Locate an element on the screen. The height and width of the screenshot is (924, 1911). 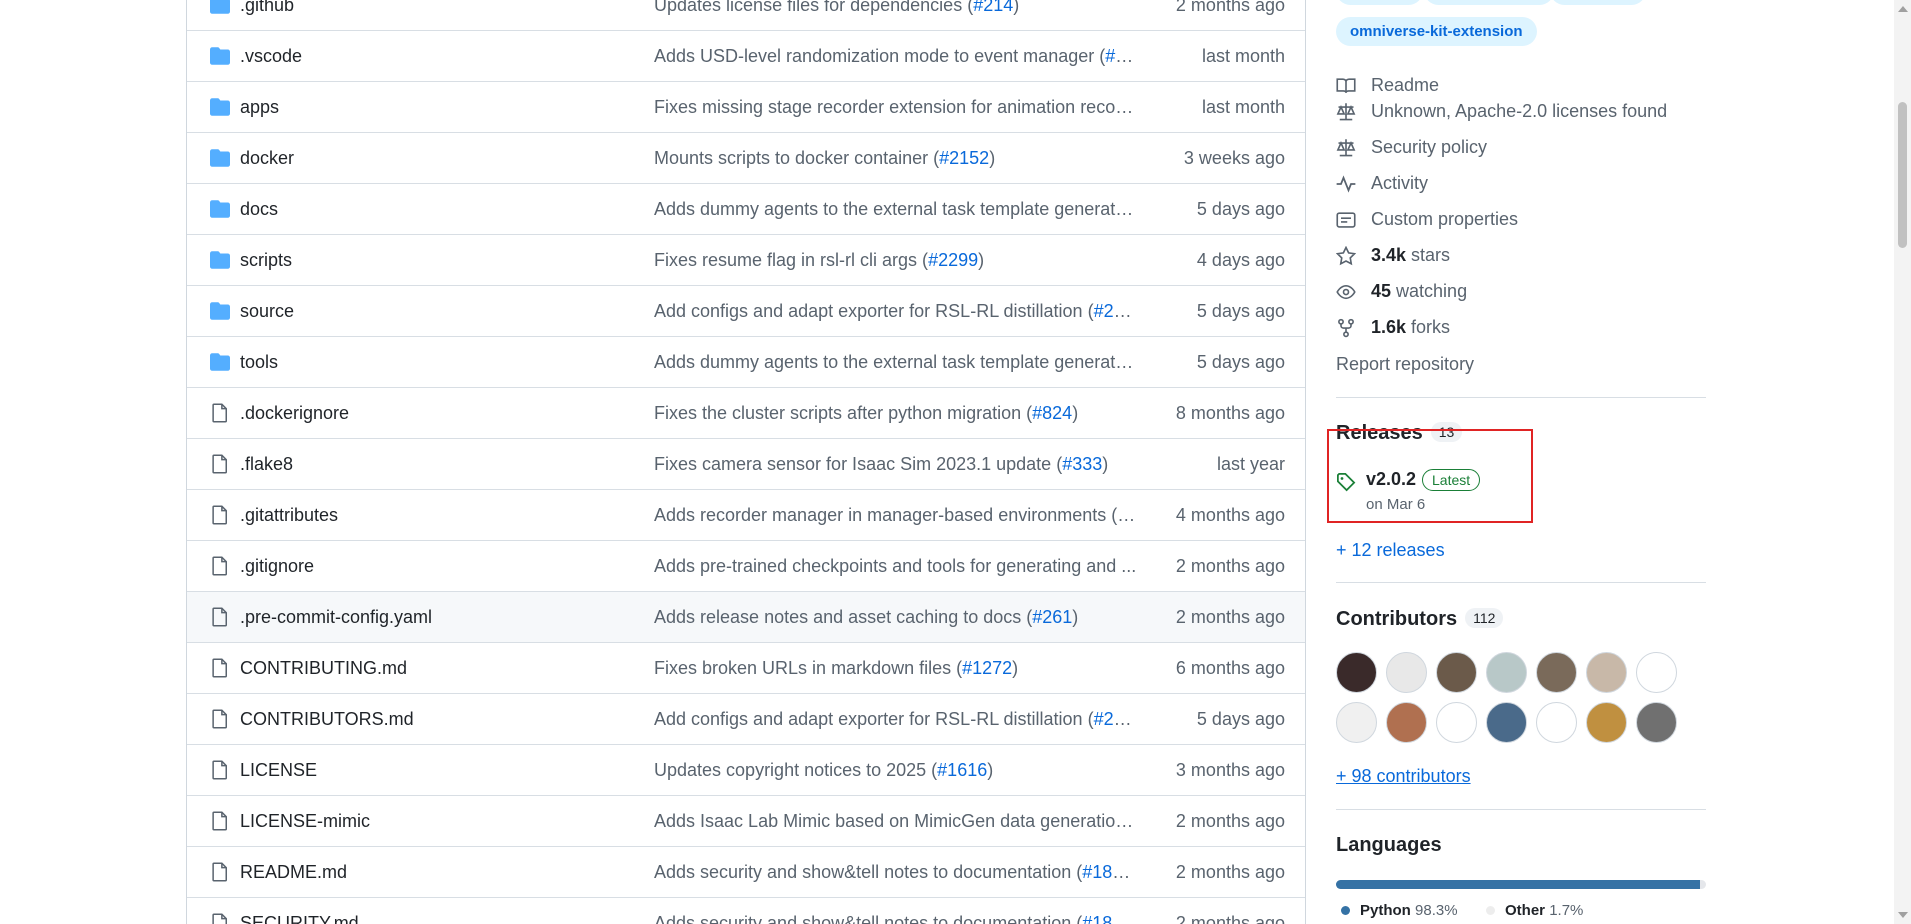
topic-tag: robotics is located at coordinates (1380, 2).